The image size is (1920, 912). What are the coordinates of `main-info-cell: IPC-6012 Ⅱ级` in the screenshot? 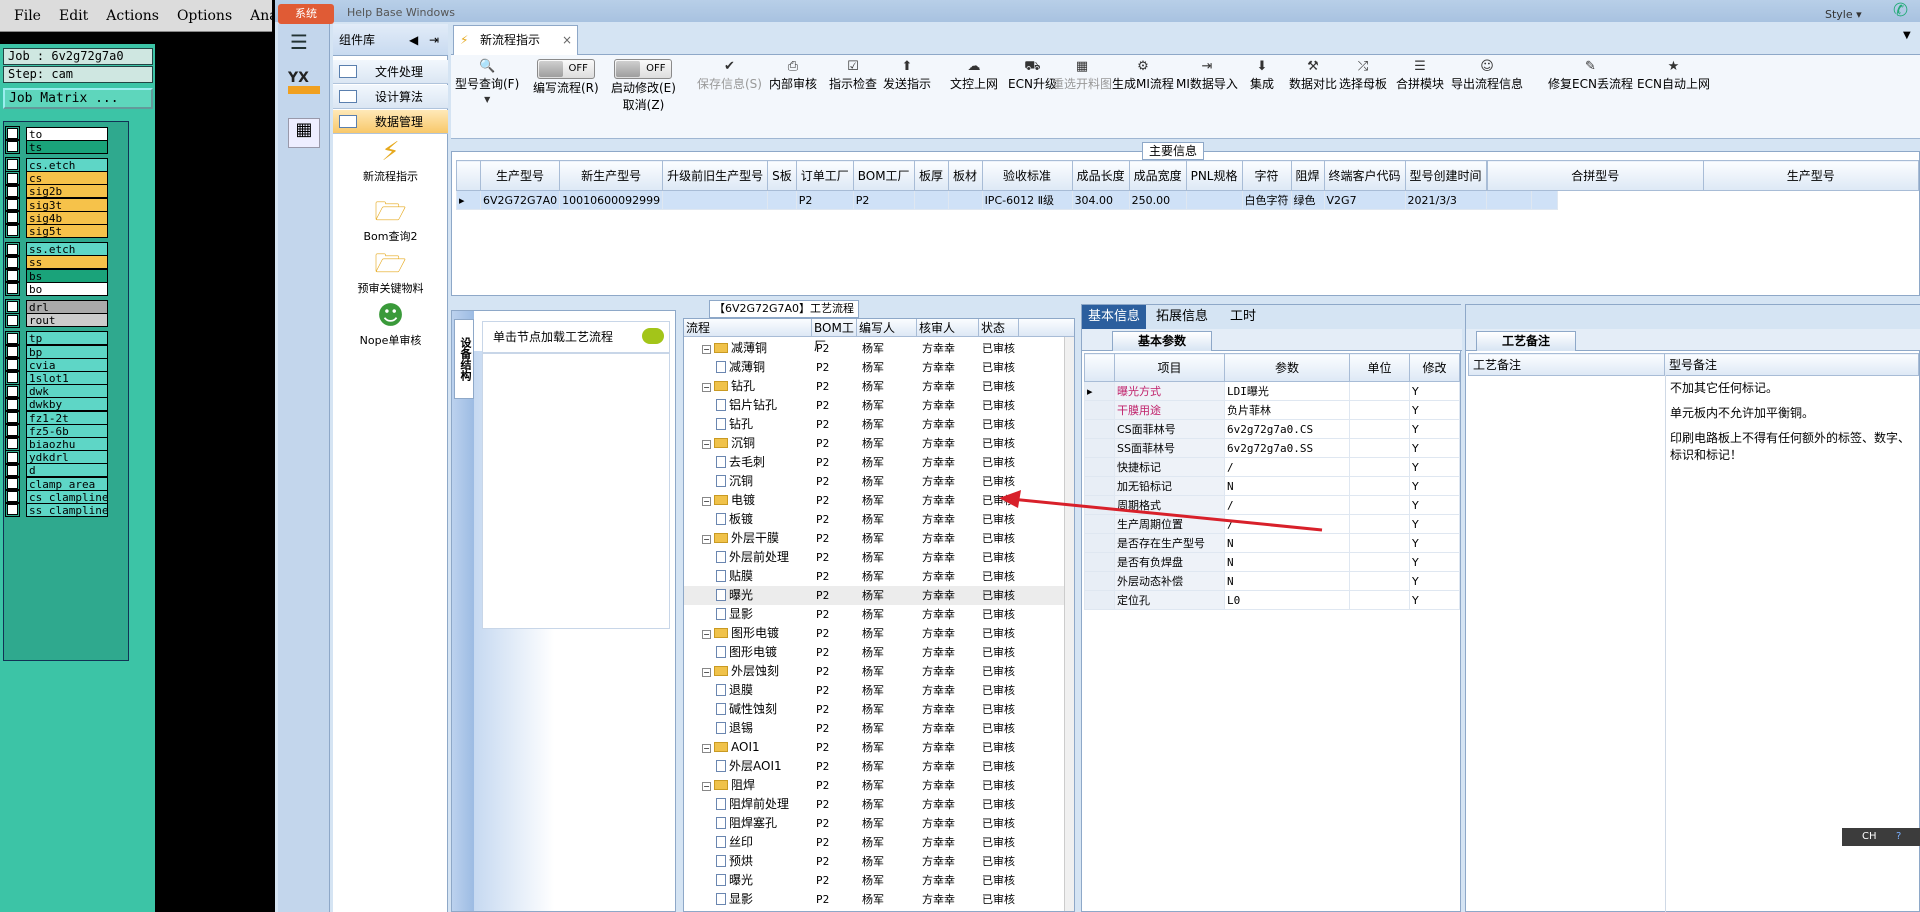 It's located at (1027, 200).